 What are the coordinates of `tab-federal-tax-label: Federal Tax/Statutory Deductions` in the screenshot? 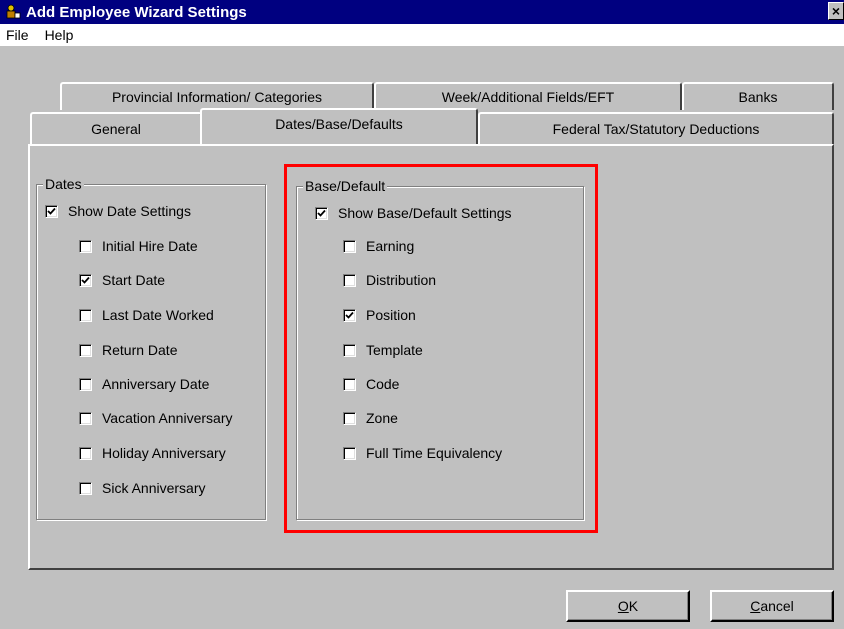 It's located at (656, 129).